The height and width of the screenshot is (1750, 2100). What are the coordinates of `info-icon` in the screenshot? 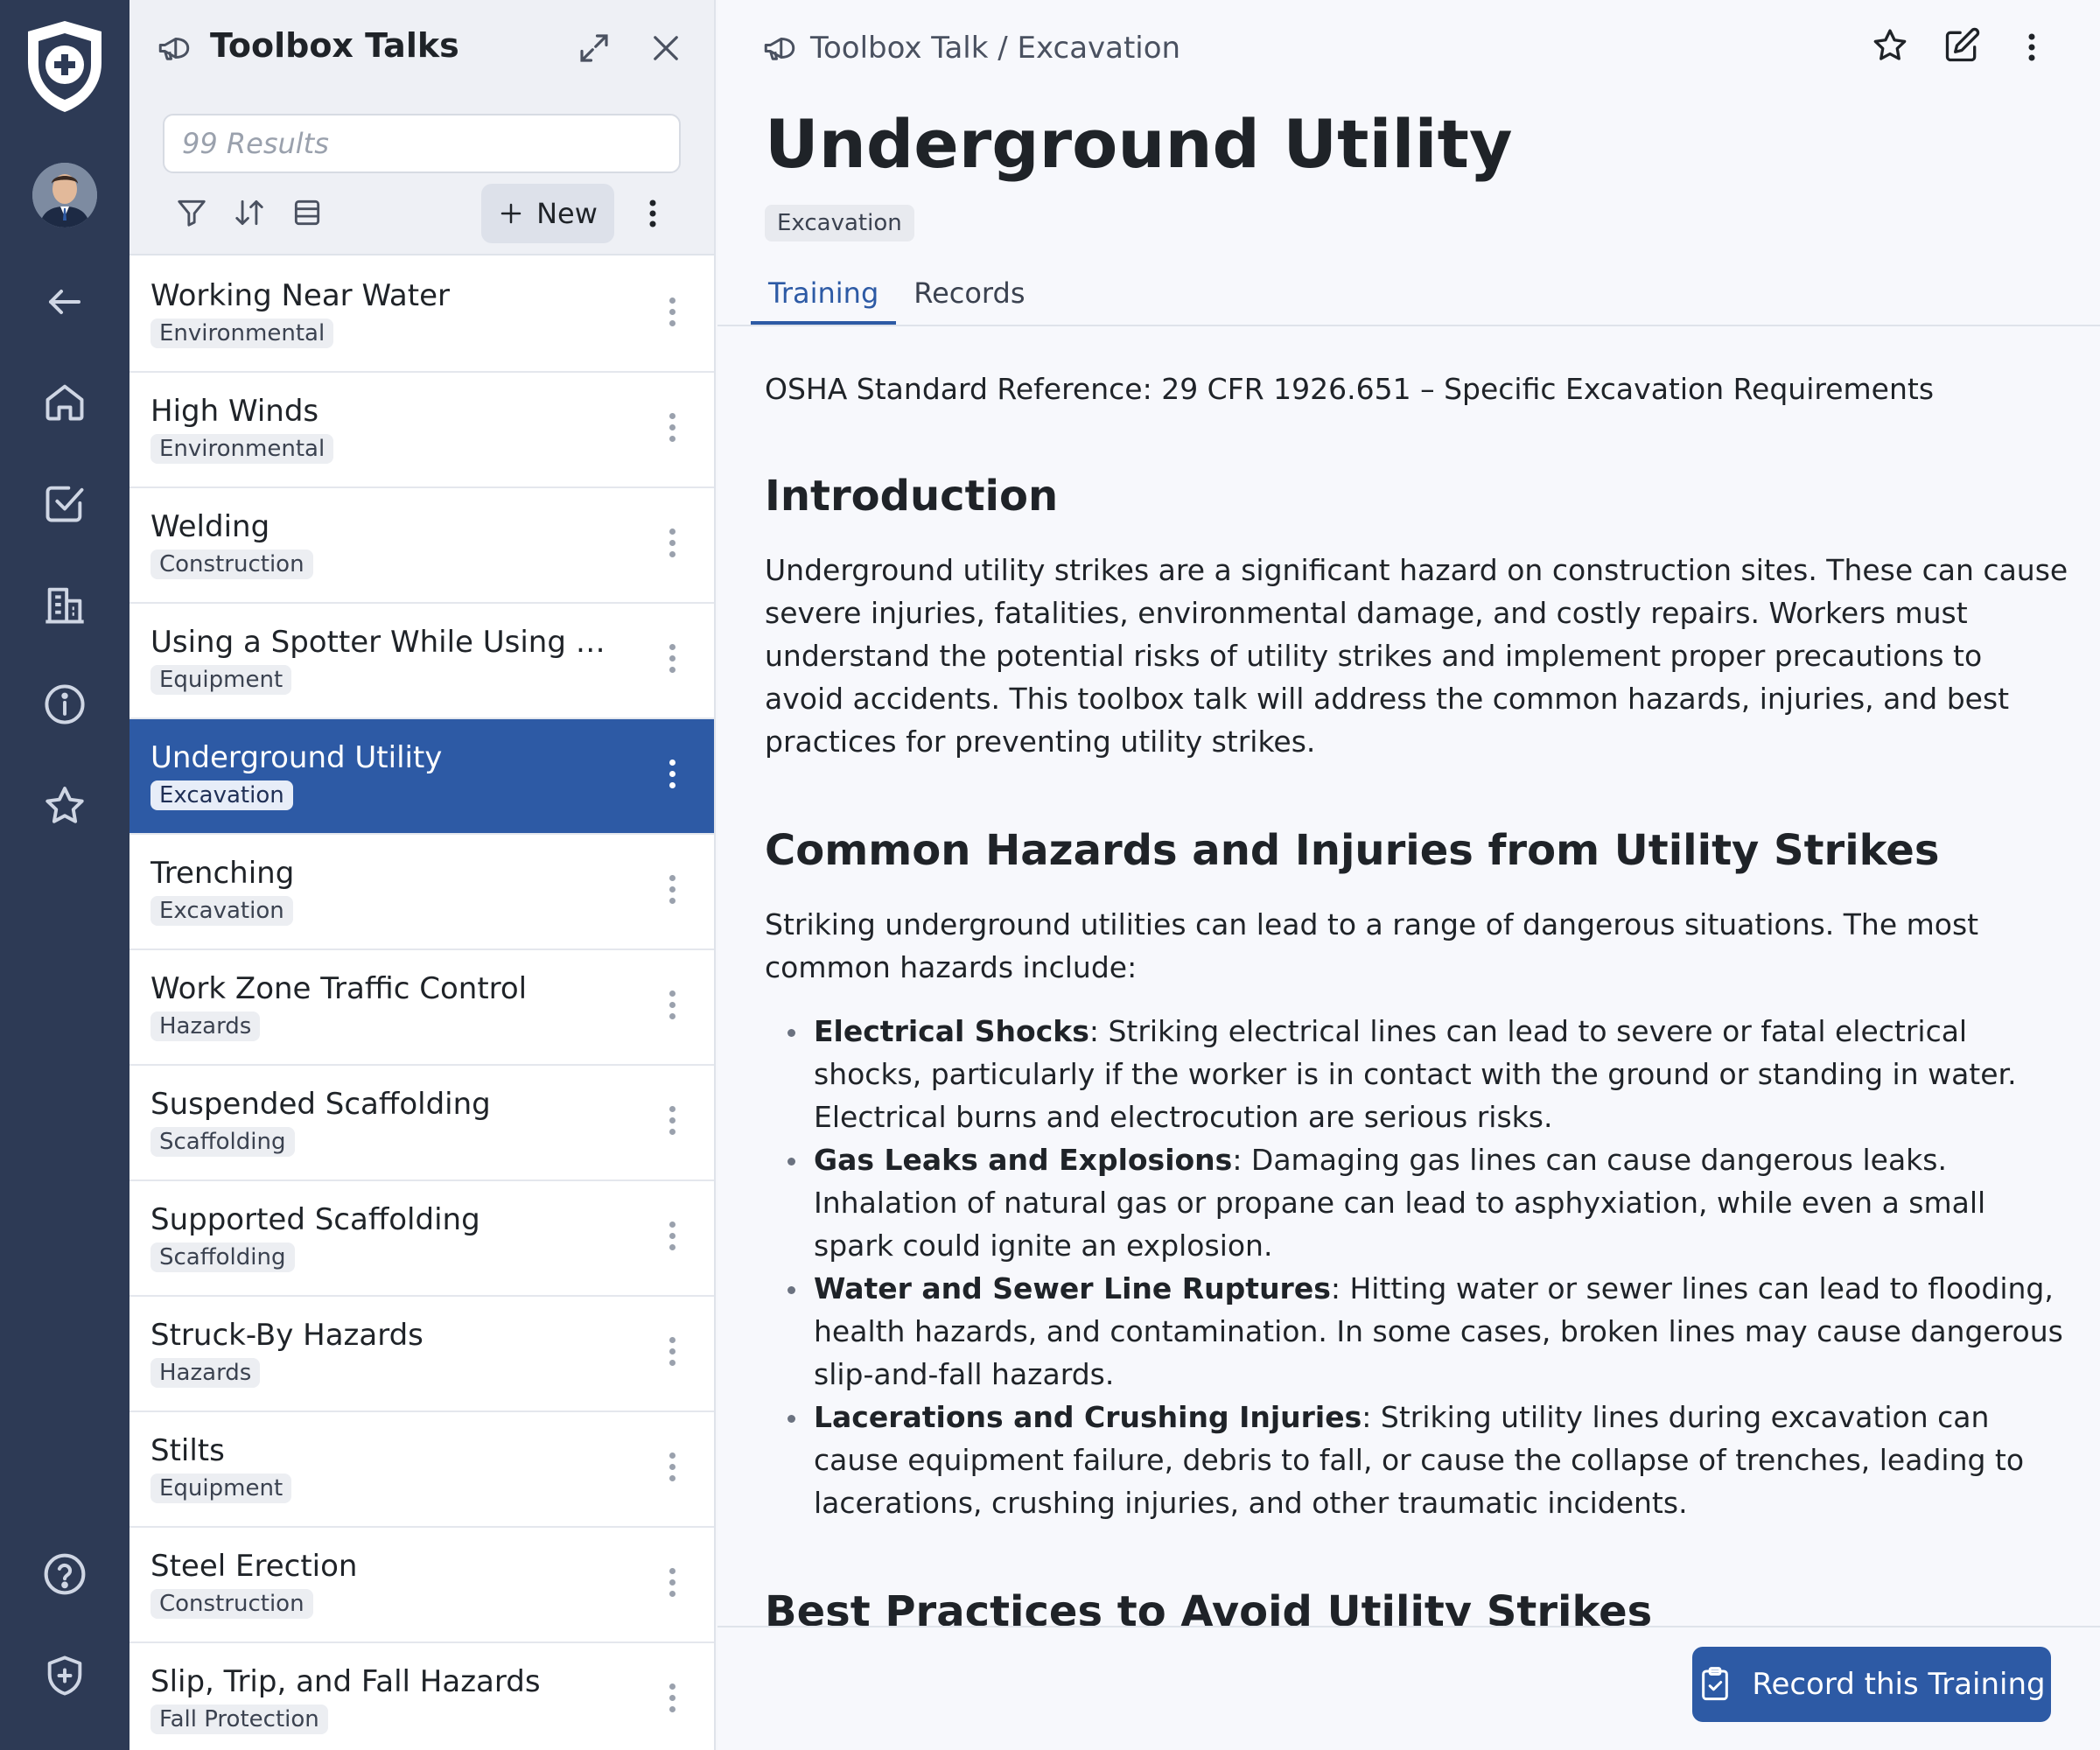 It's located at (65, 704).